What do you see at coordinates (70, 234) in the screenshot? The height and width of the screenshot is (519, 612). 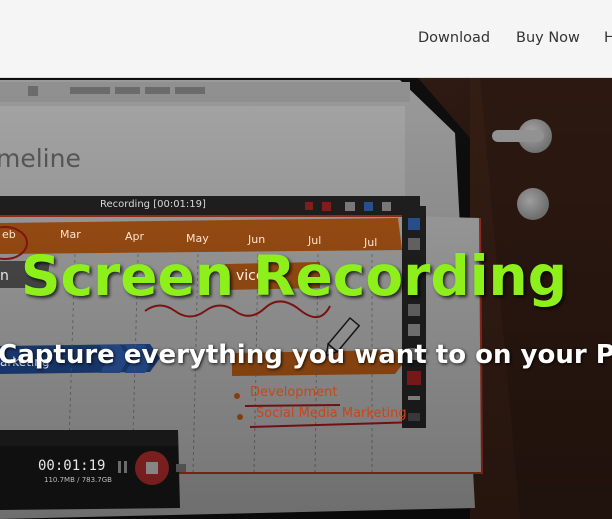 I see `month-label: Mar` at bounding box center [70, 234].